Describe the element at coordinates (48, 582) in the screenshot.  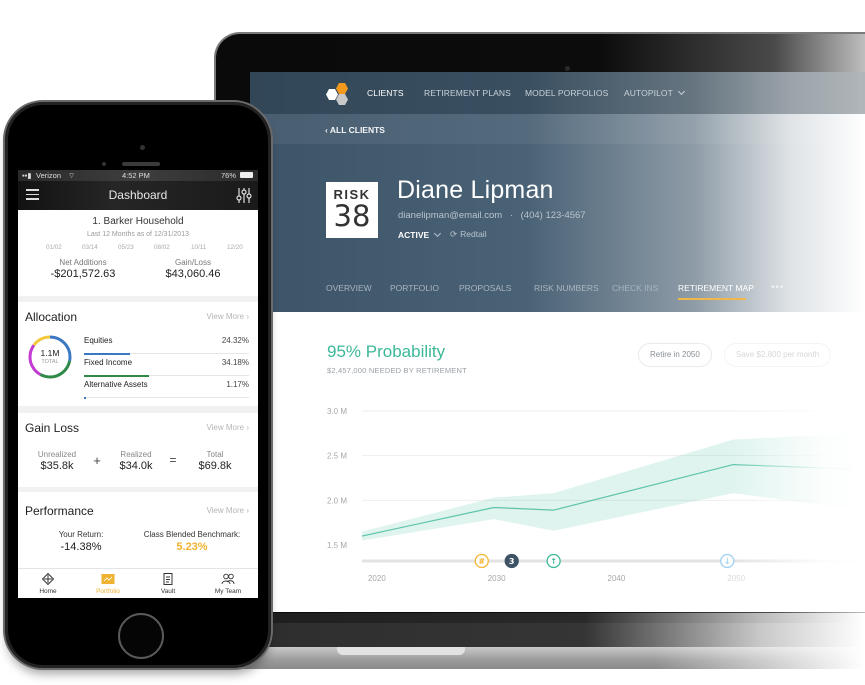
I see `tab-home: Home` at that location.